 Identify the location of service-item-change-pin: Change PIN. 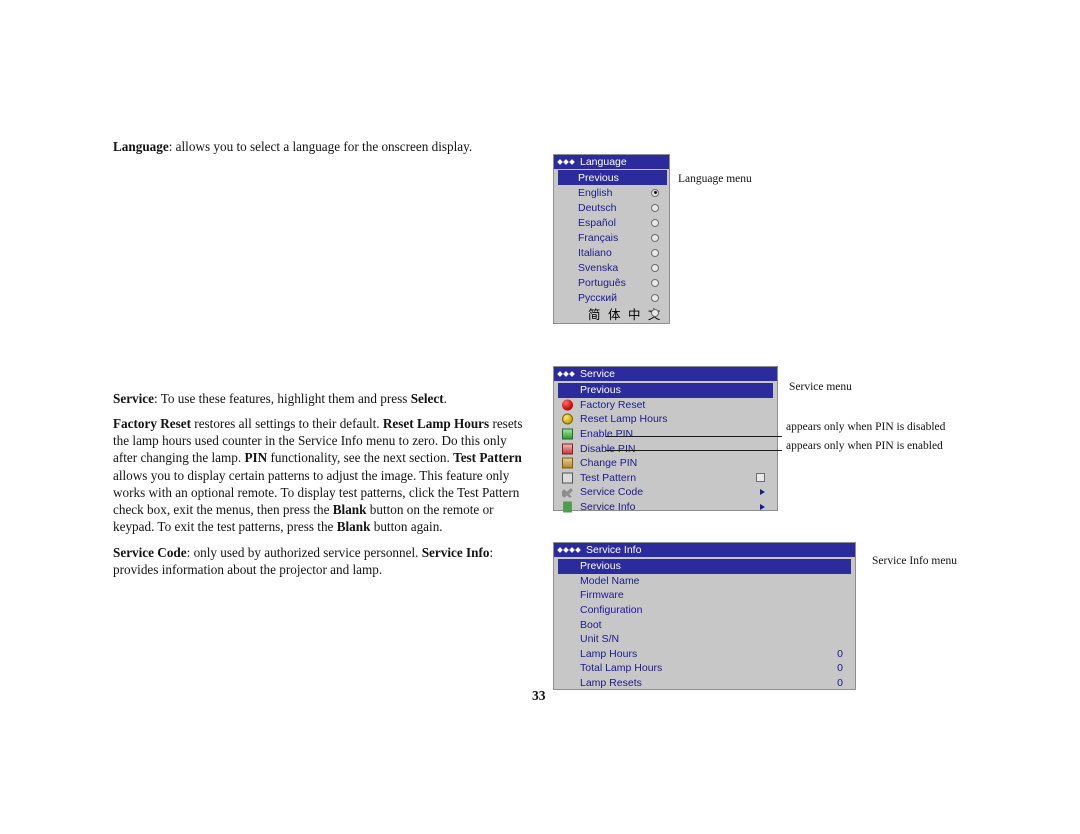
(665, 463).